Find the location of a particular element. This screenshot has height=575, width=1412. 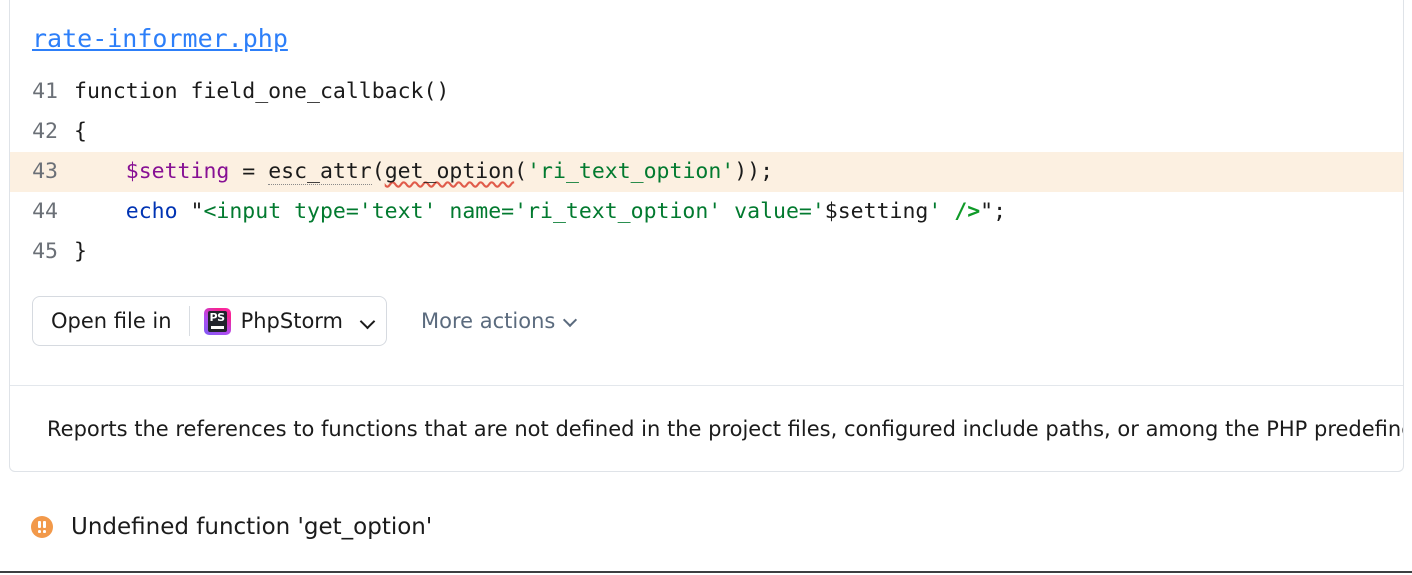

double-exclamation-warning-icon is located at coordinates (42, 527).